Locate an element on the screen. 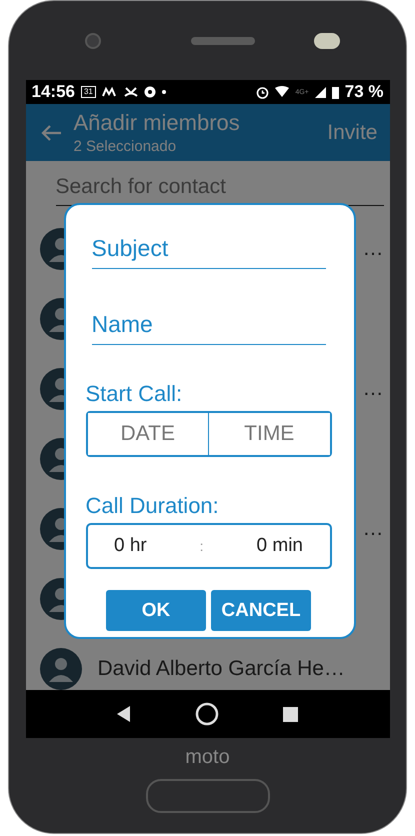  duration-field: 0 hr : 0 min is located at coordinates (209, 546).